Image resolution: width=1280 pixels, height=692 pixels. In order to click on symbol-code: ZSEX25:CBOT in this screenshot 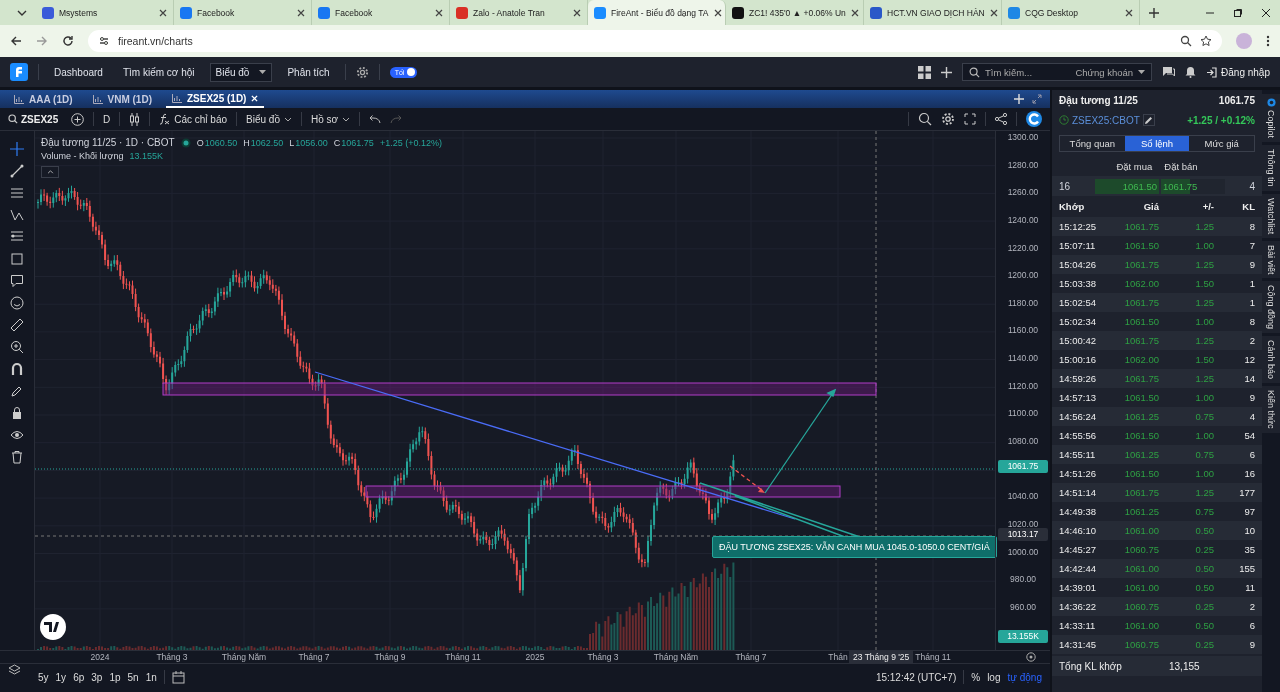, I will do `click(1106, 120)`.